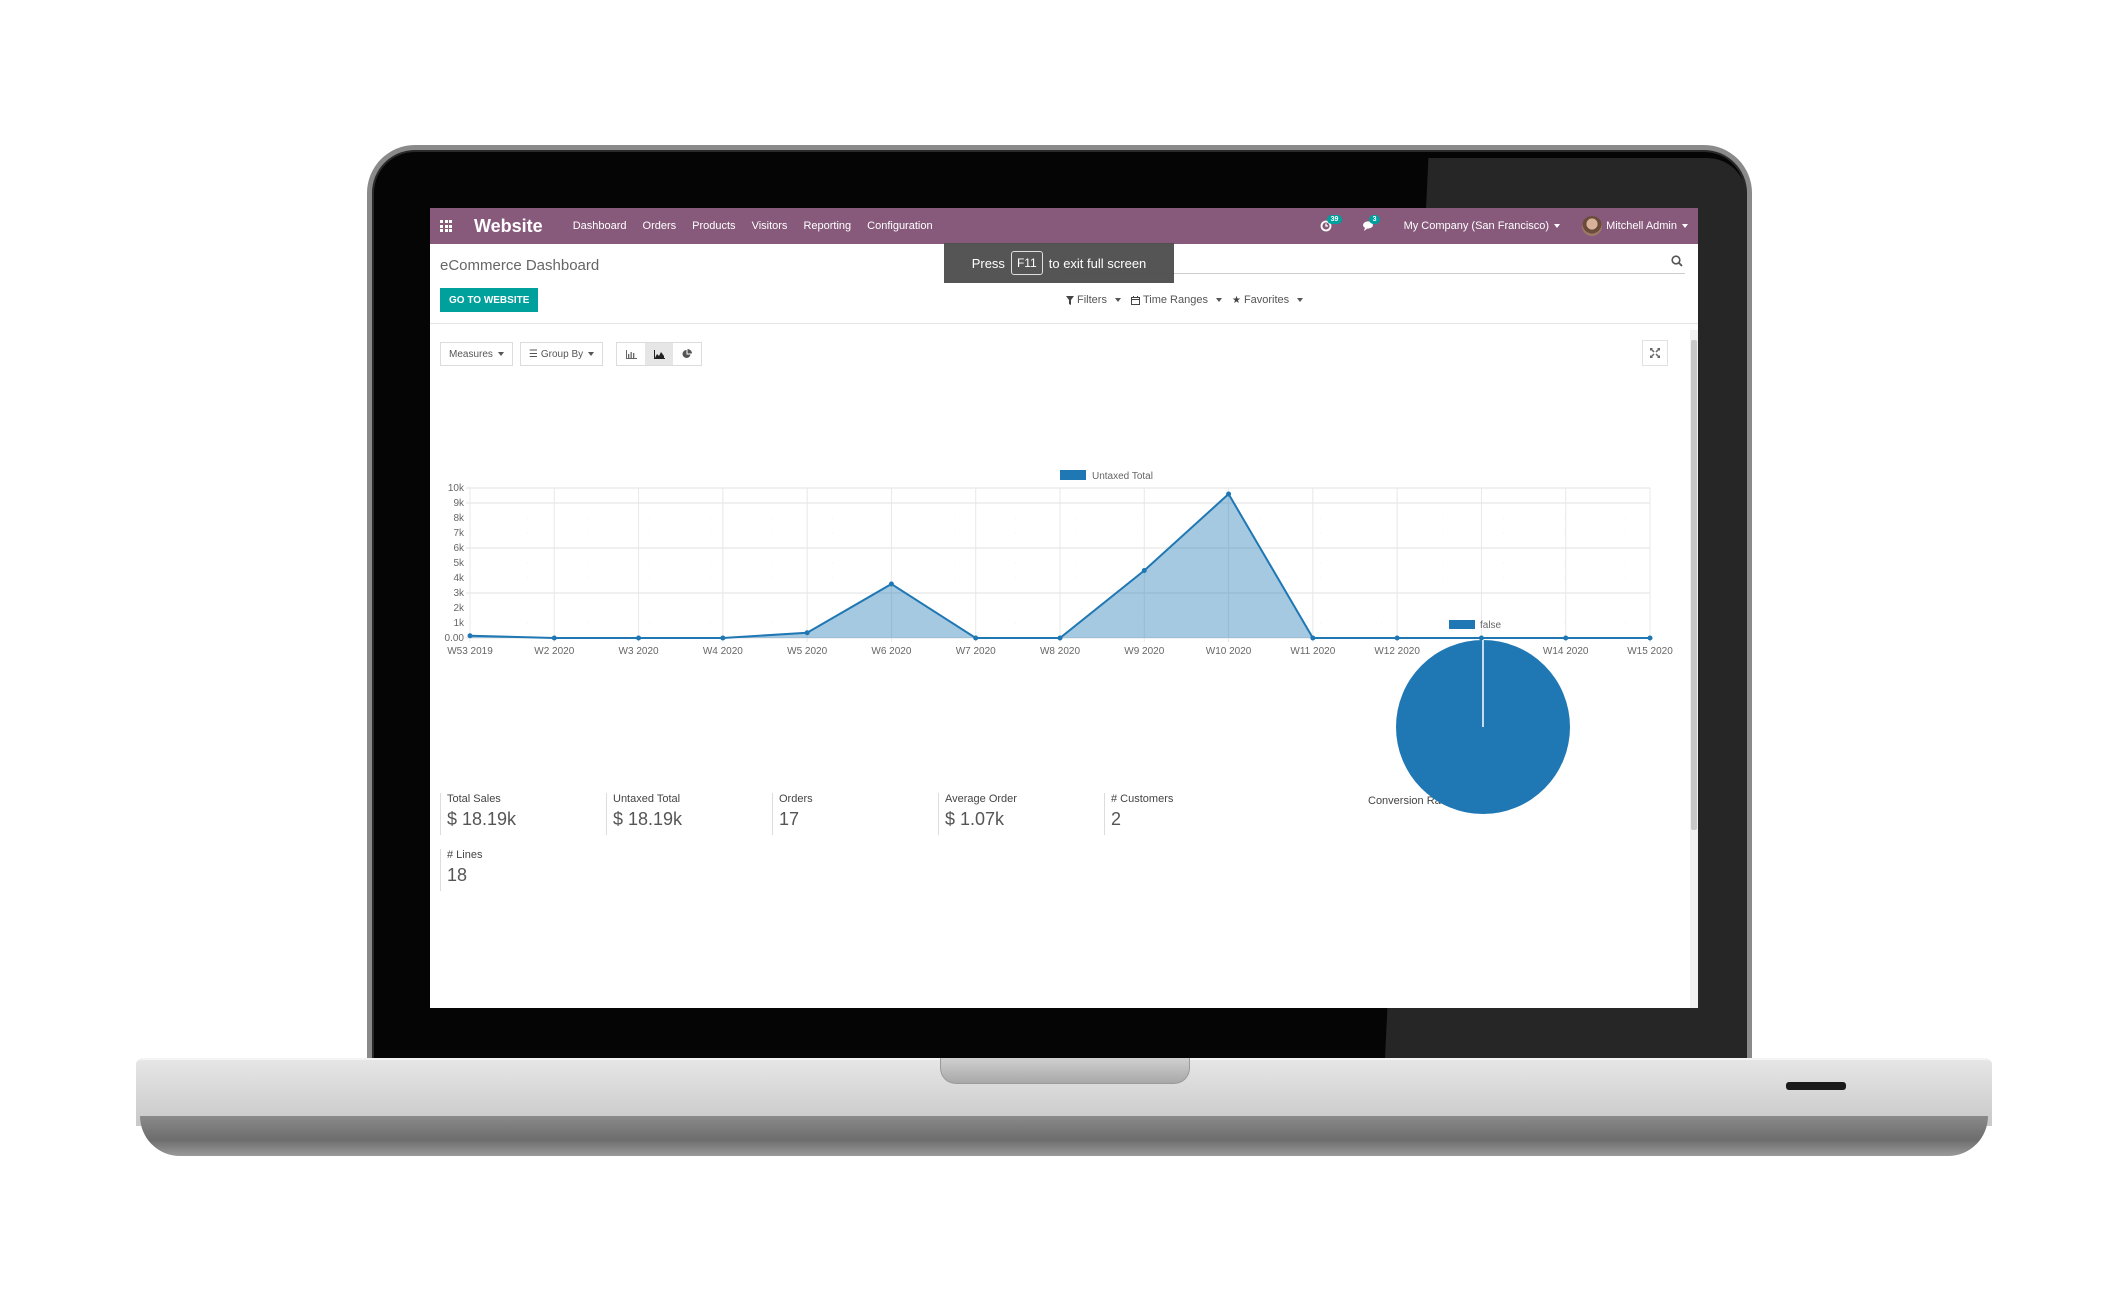 This screenshot has width=2116, height=1309. I want to click on f11-key: F11, so click(1026, 263).